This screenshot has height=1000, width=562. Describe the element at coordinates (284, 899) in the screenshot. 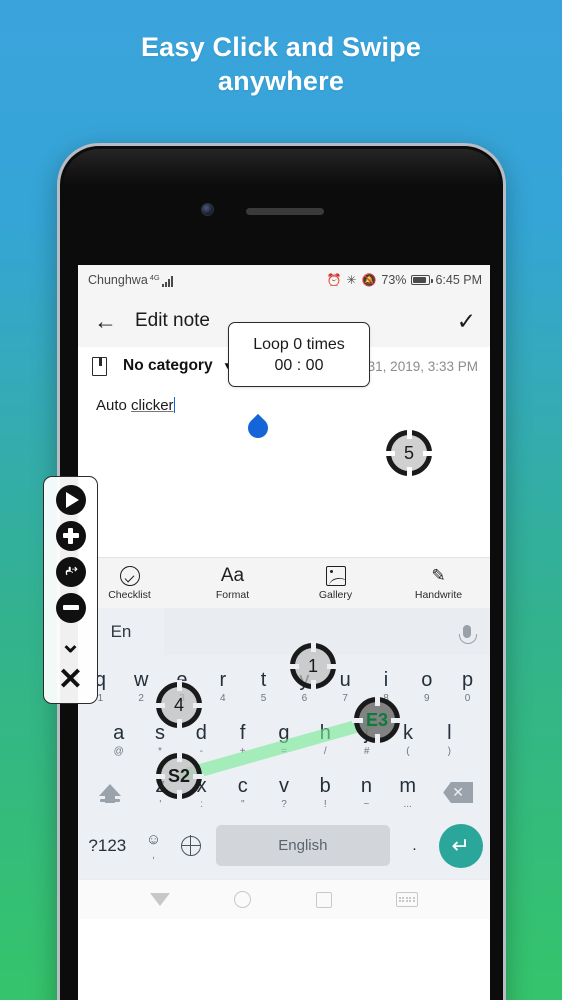

I see `system-navigation-bar` at that location.